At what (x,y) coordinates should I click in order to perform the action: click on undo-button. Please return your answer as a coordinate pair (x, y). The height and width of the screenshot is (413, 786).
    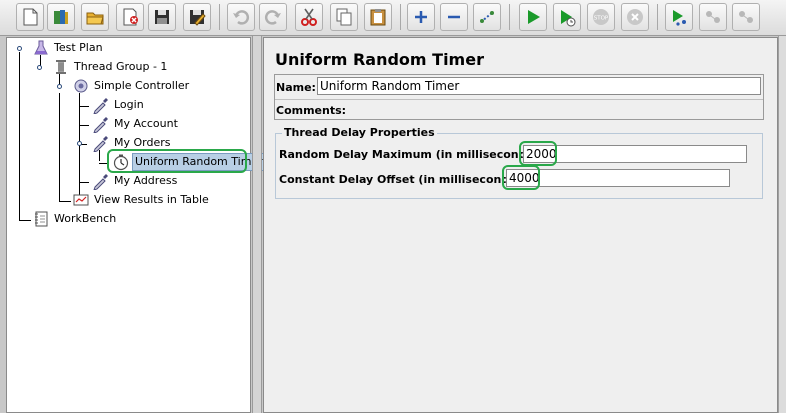
    Looking at the image, I should click on (241, 17).